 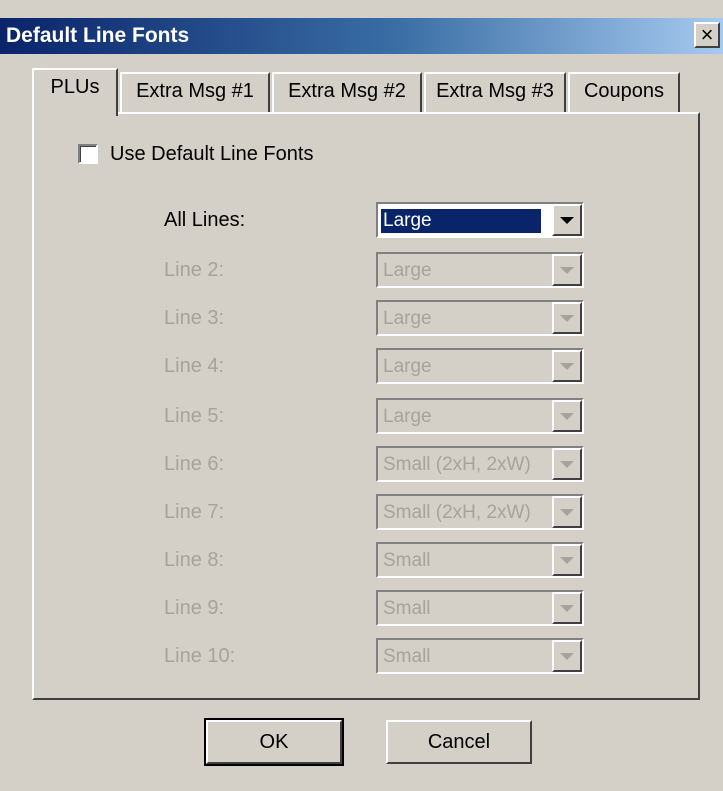 What do you see at coordinates (480, 366) in the screenshot?
I see `line-4-select: Large` at bounding box center [480, 366].